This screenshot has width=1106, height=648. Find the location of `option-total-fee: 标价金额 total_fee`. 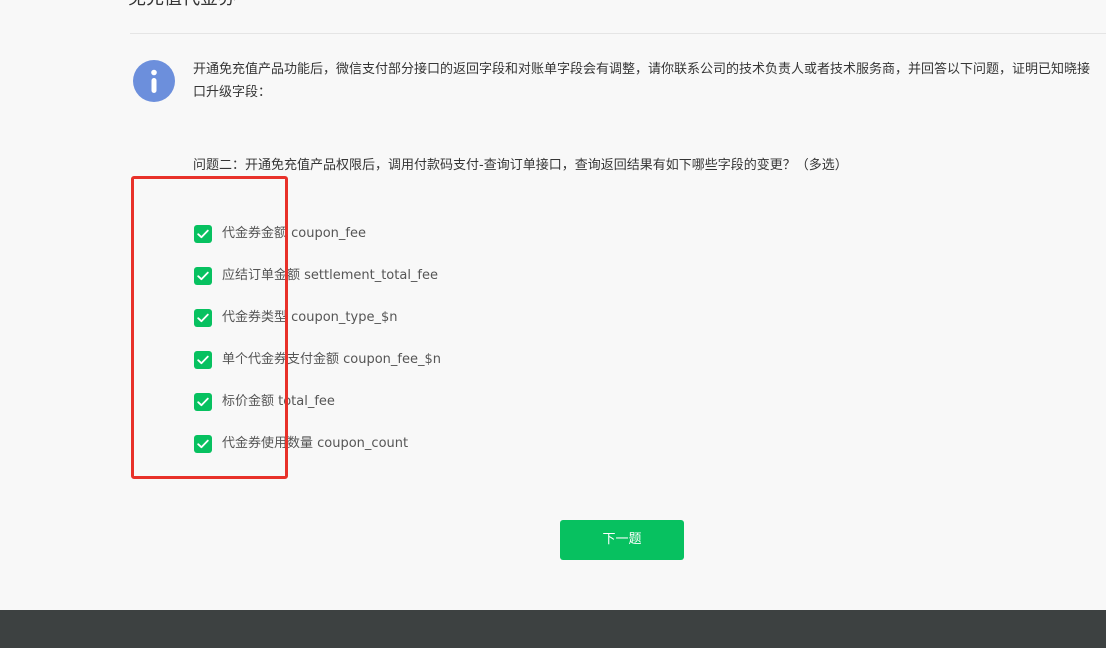

option-total-fee: 标价金额 total_fee is located at coordinates (317, 402).